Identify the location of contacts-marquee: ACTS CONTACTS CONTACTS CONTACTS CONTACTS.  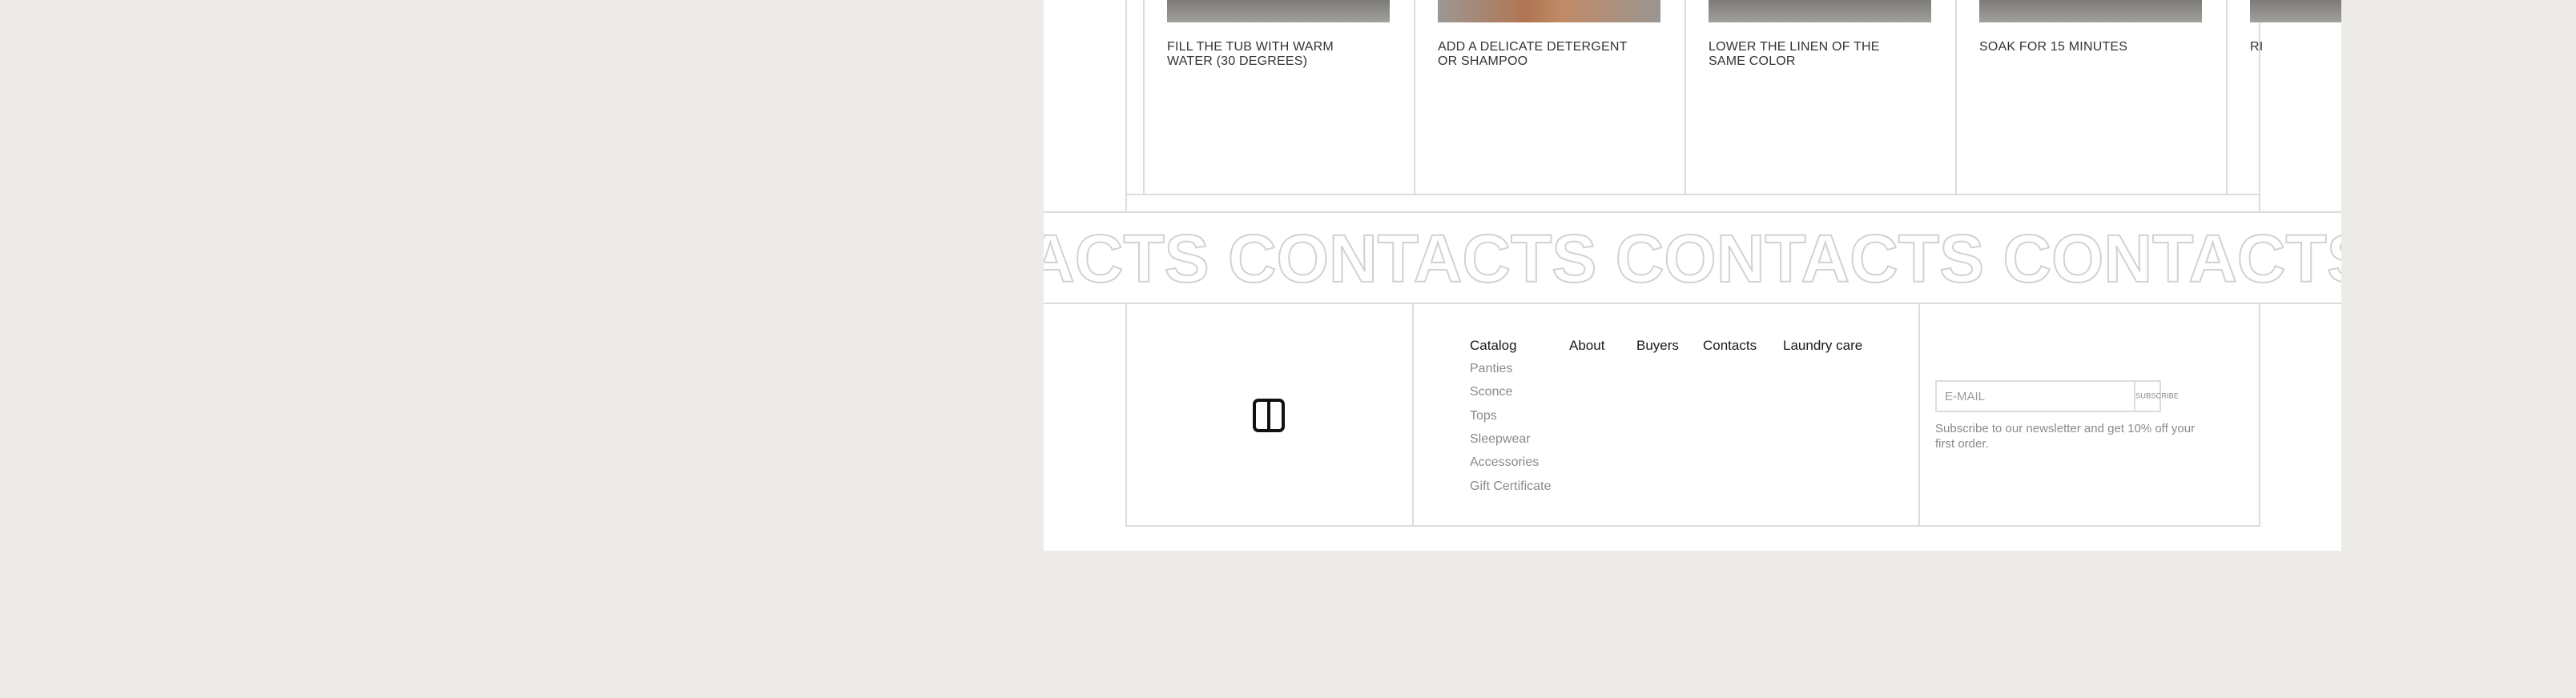
(1692, 257).